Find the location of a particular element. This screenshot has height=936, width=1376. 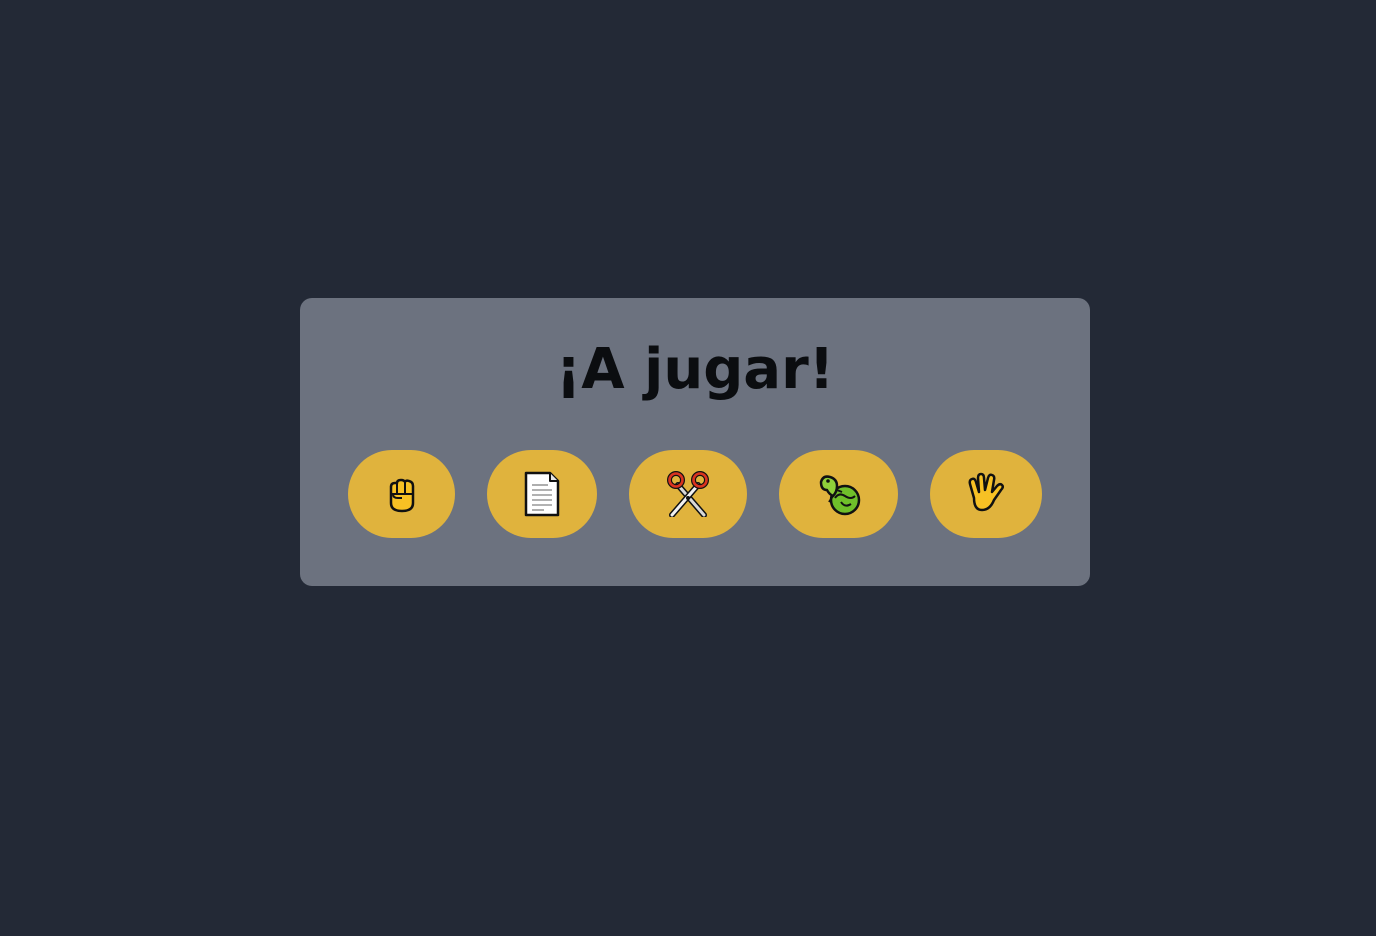

paper-button is located at coordinates (542, 494).